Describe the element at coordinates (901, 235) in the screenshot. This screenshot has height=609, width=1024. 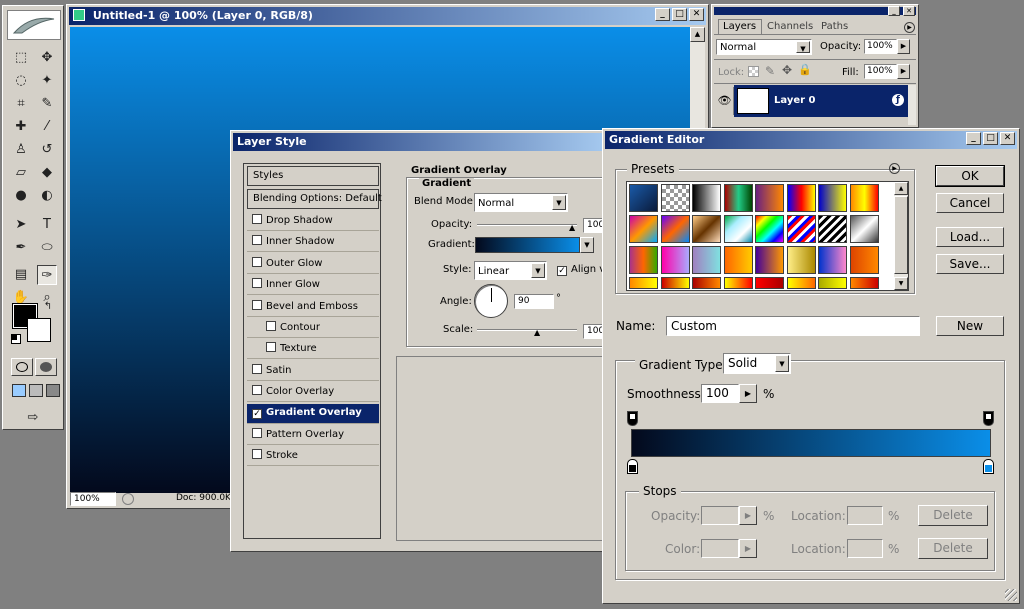
I see `presets-scroll-thumb` at that location.